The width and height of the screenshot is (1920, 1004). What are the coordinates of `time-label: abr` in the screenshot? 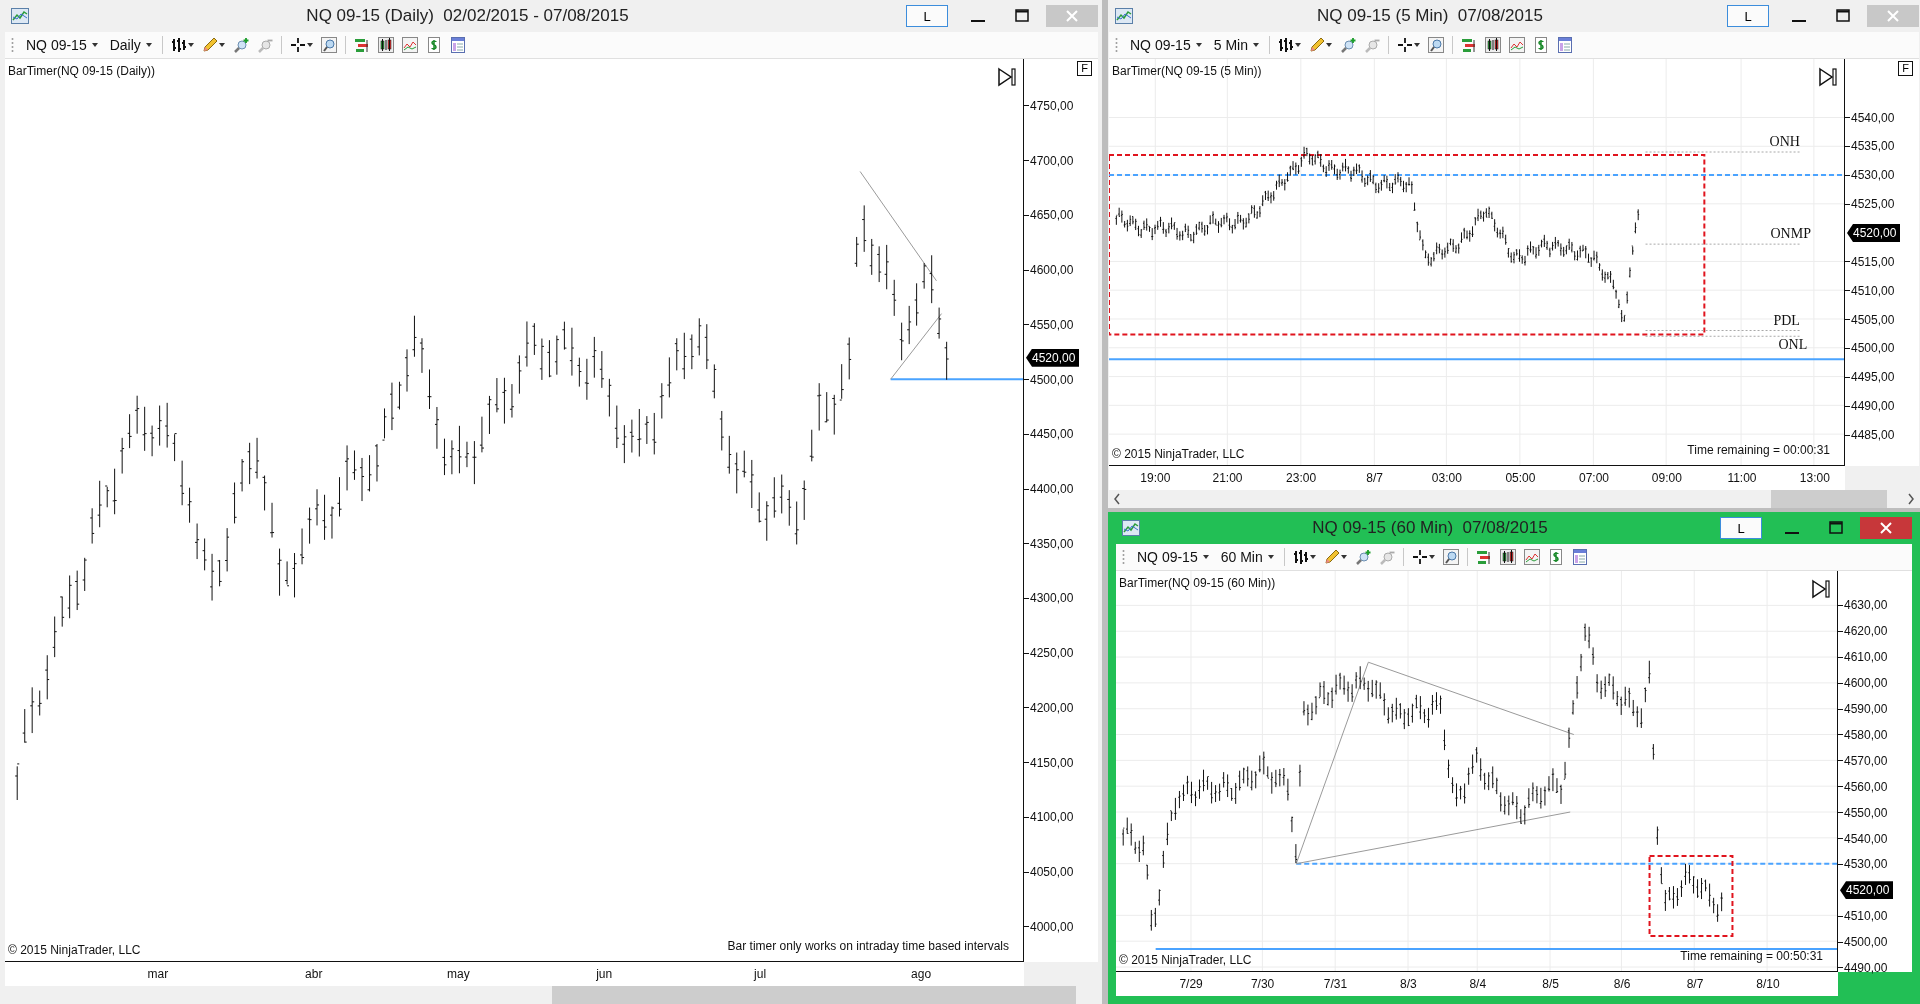 It's located at (314, 974).